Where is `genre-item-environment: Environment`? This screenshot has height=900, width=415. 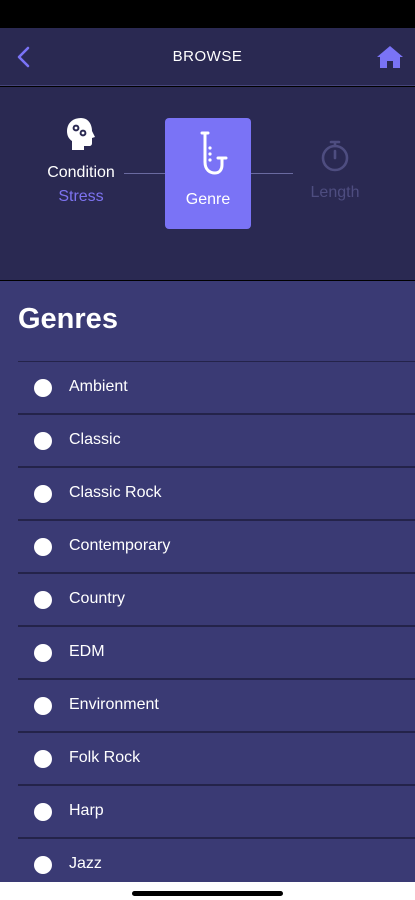
genre-item-environment: Environment is located at coordinates (216, 706).